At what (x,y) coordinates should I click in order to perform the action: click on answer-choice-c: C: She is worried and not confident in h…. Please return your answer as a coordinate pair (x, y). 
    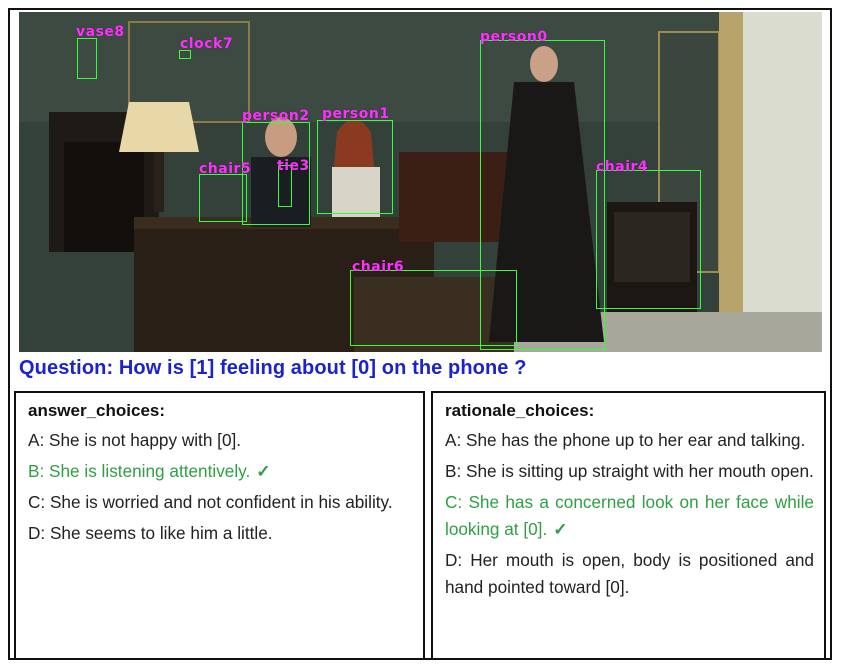
    Looking at the image, I should click on (220, 502).